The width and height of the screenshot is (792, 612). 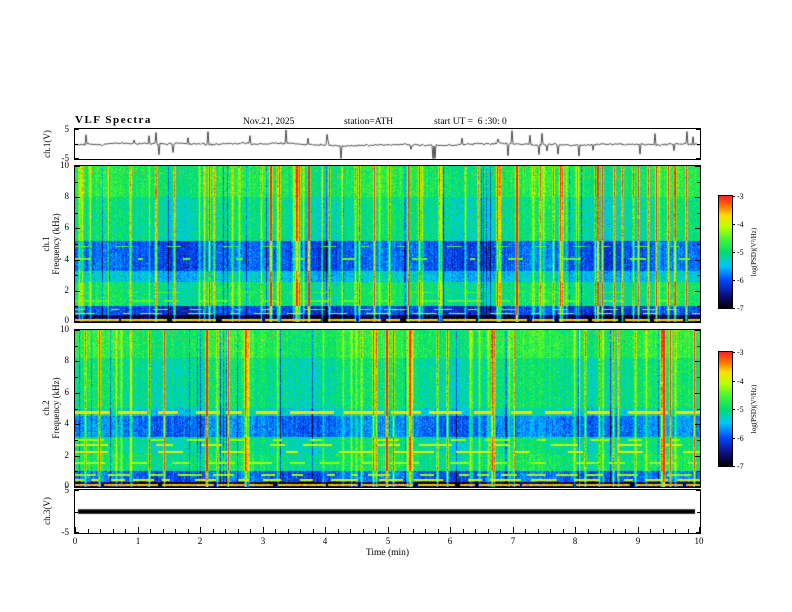 What do you see at coordinates (46, 408) in the screenshot?
I see `ch2-frequency-axis-label-line1: ch.2` at bounding box center [46, 408].